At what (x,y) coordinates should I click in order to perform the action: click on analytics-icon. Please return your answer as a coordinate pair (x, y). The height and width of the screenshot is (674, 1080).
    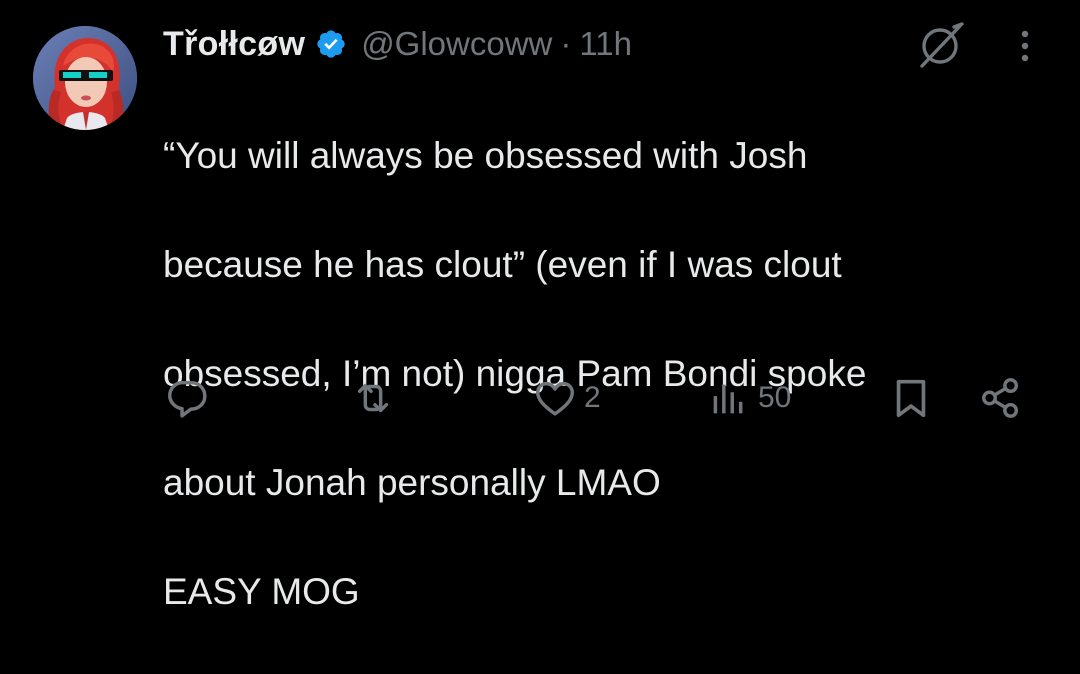
    Looking at the image, I should click on (728, 399).